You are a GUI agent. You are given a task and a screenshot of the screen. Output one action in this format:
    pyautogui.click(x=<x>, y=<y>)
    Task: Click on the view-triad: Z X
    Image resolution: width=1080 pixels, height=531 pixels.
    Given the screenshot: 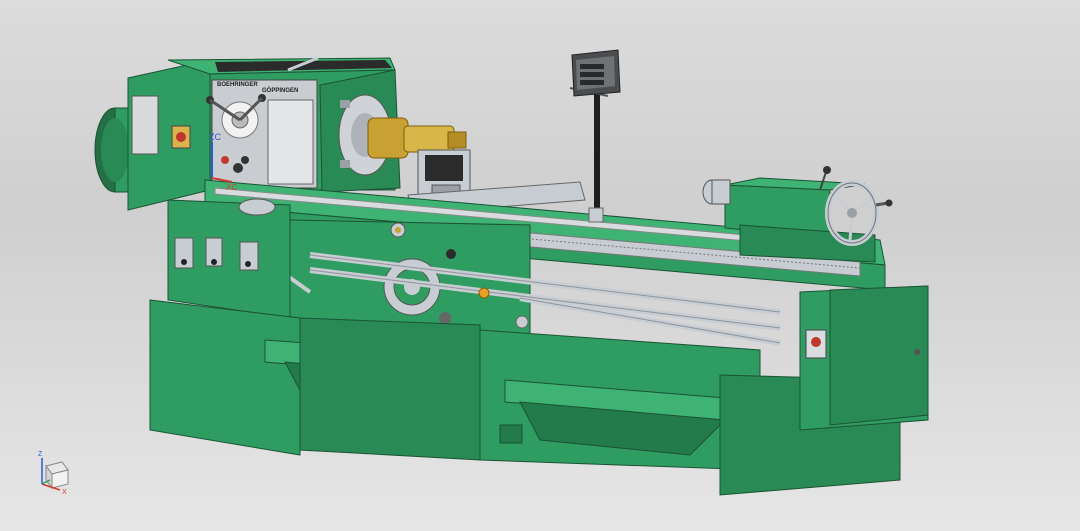 What is the action you would take?
    pyautogui.click(x=53, y=473)
    